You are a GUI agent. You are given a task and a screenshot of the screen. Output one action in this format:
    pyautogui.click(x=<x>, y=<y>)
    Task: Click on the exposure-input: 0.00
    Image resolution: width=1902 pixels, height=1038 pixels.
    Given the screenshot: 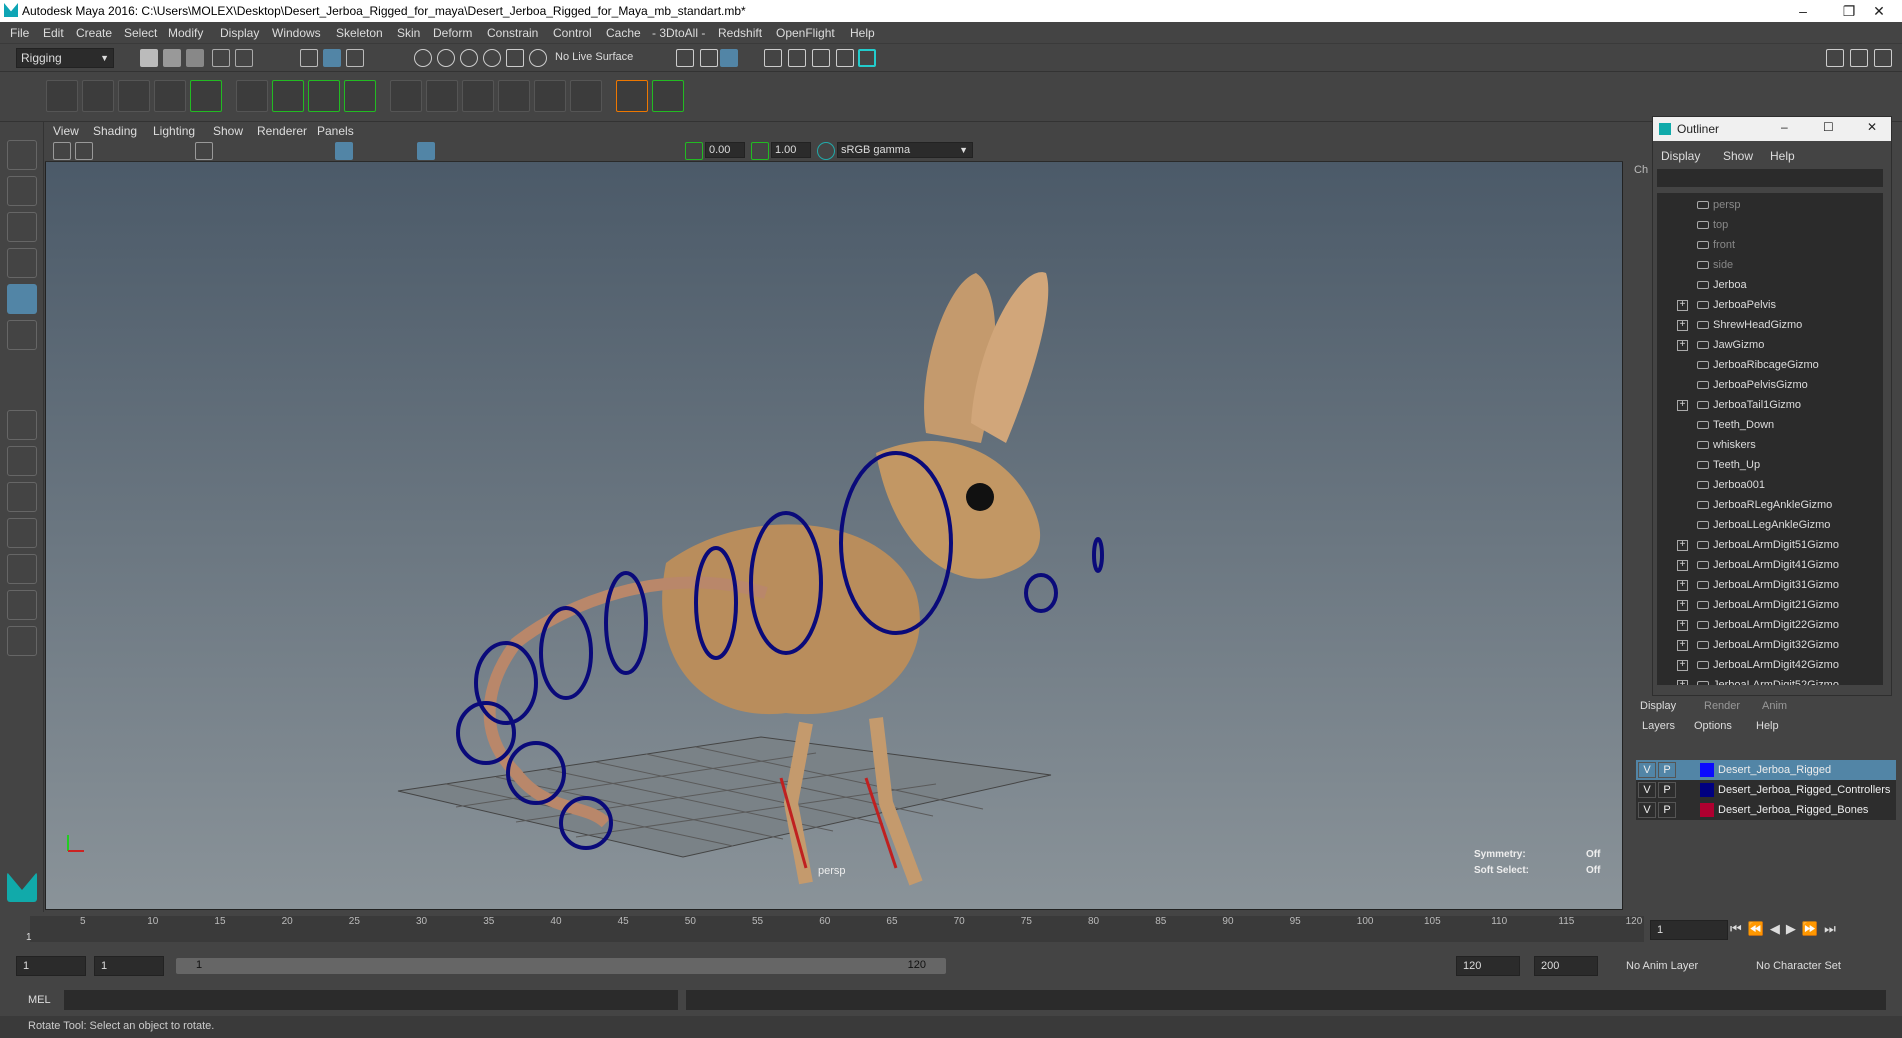 What is the action you would take?
    pyautogui.click(x=725, y=150)
    